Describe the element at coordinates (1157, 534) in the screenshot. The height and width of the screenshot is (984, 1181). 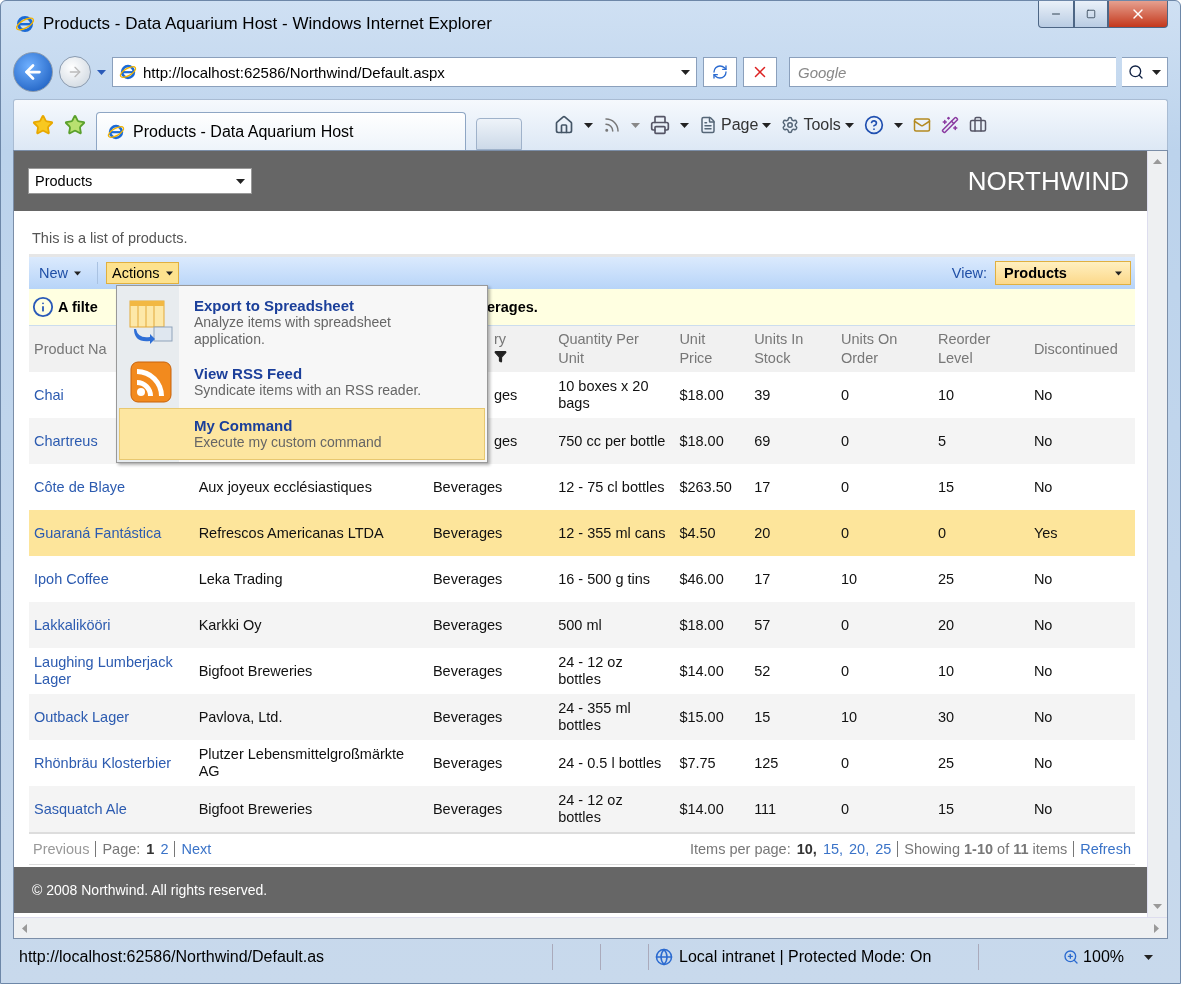
I see `vertical-scrollbar` at that location.